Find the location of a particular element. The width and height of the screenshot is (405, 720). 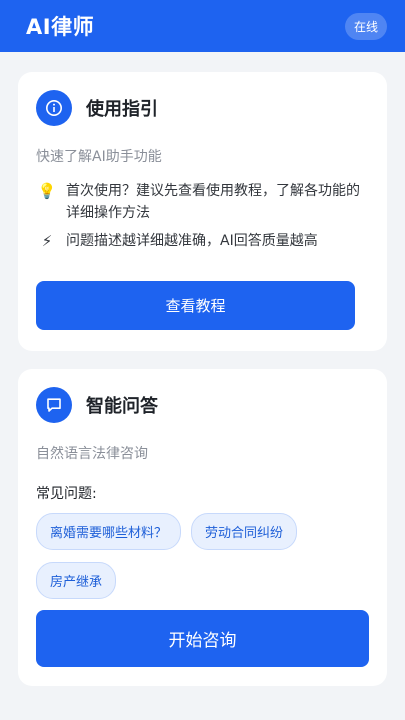

app-title: AI律师 is located at coordinates (60, 27).